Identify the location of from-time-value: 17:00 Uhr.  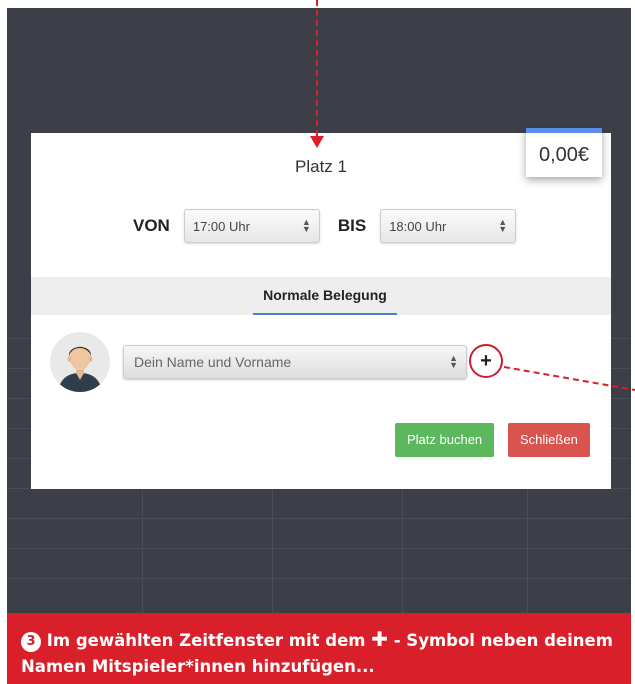
(221, 226).